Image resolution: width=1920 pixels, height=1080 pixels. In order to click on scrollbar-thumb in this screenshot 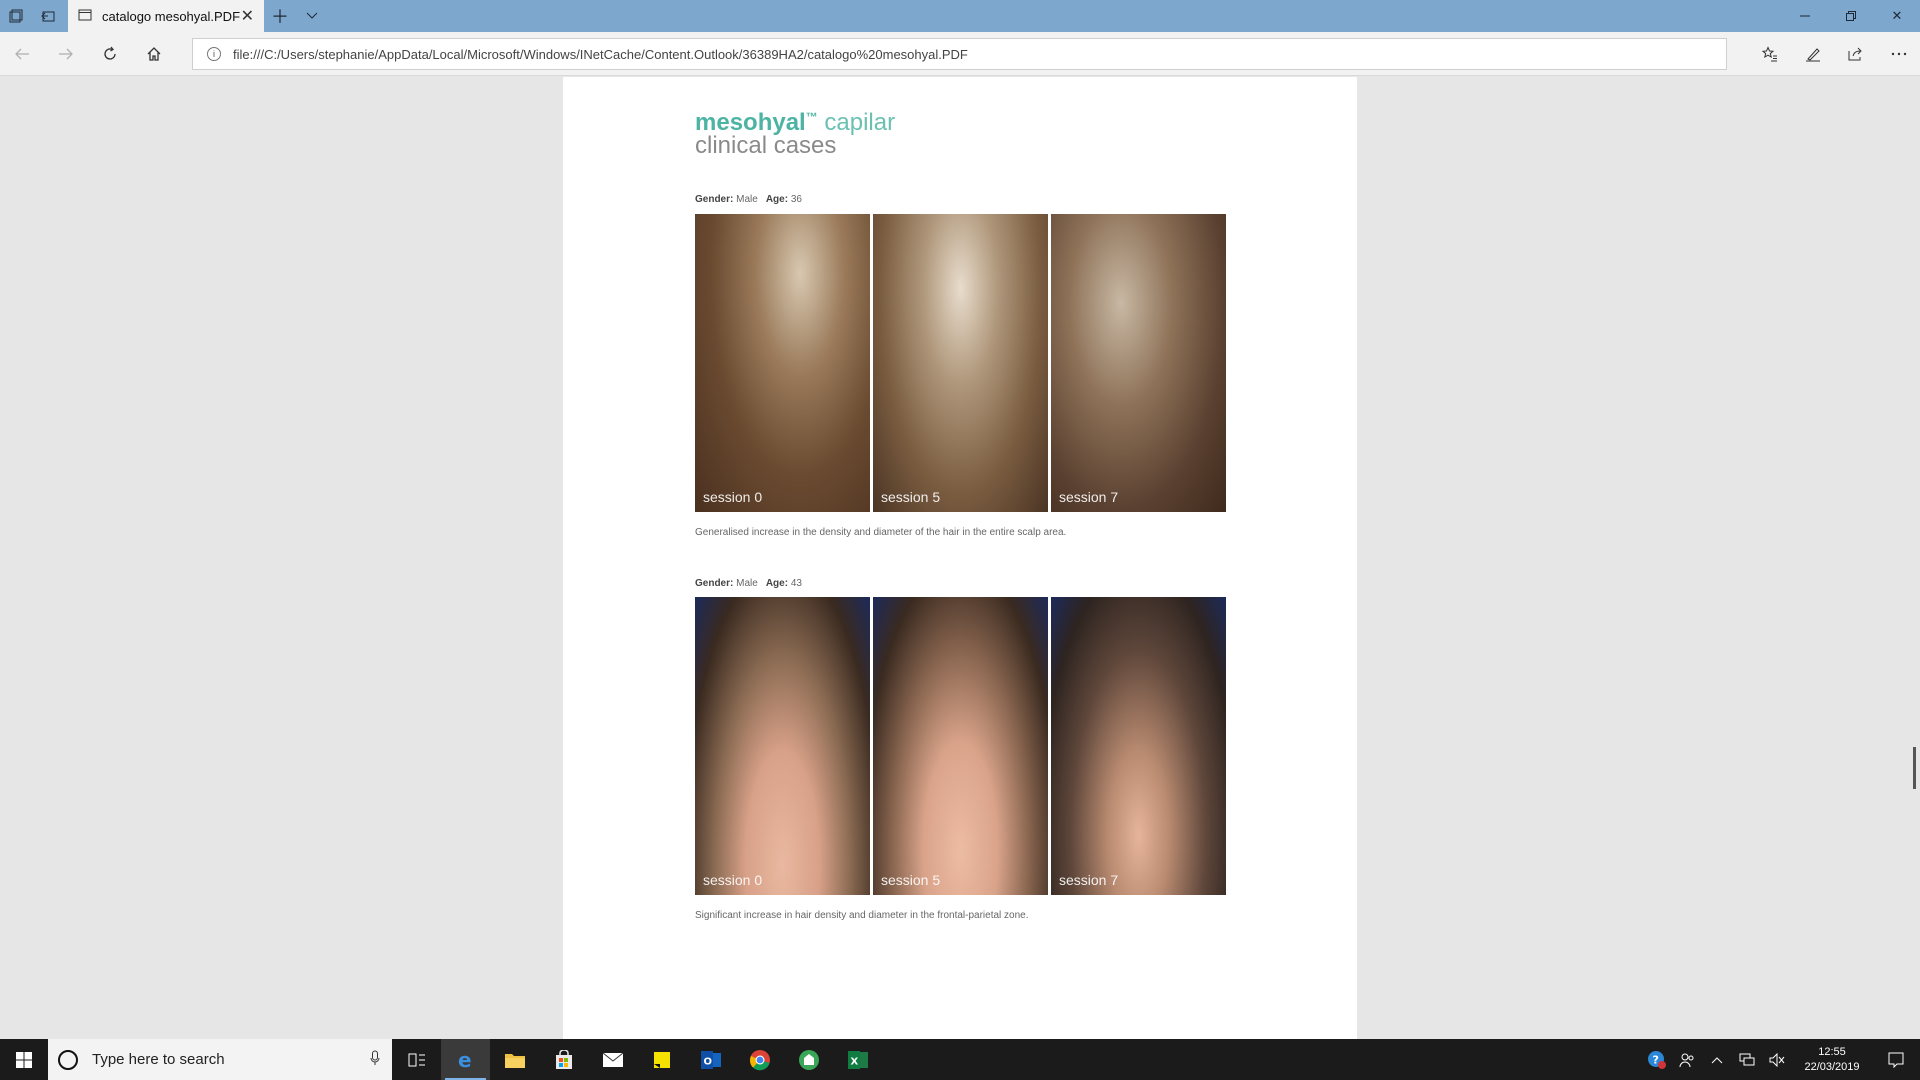, I will do `click(1914, 768)`.